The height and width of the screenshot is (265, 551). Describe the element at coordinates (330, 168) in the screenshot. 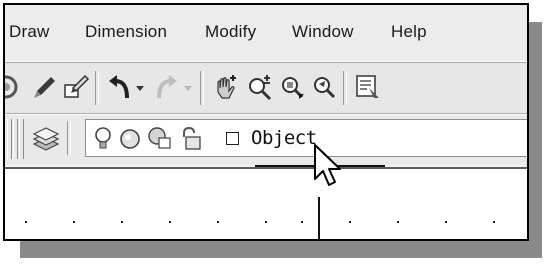

I see `mouse-pointer-icon` at that location.